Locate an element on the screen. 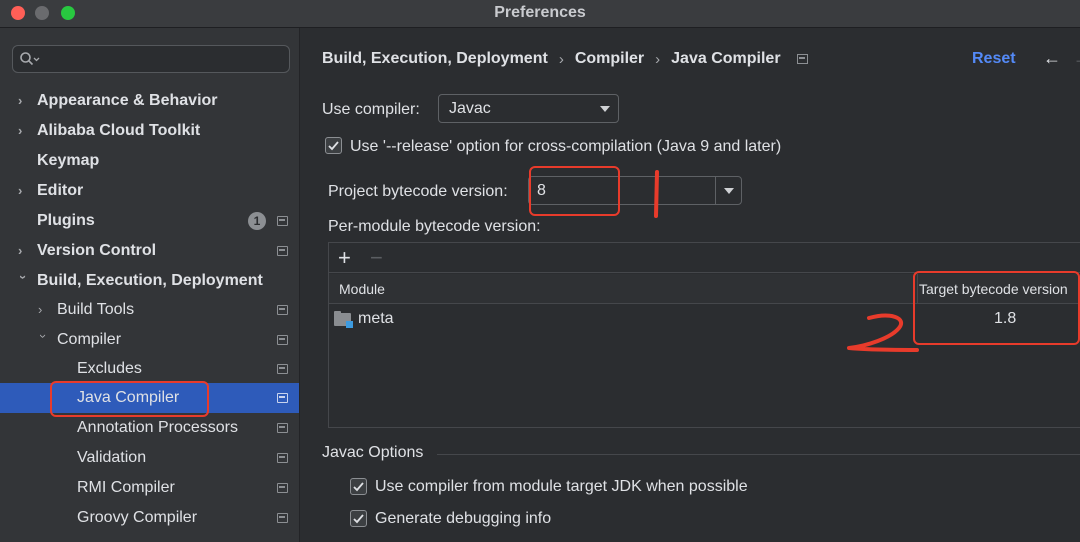 The width and height of the screenshot is (1080, 542). sidebar-item-plugins: Plugins 1 is located at coordinates (149, 221).